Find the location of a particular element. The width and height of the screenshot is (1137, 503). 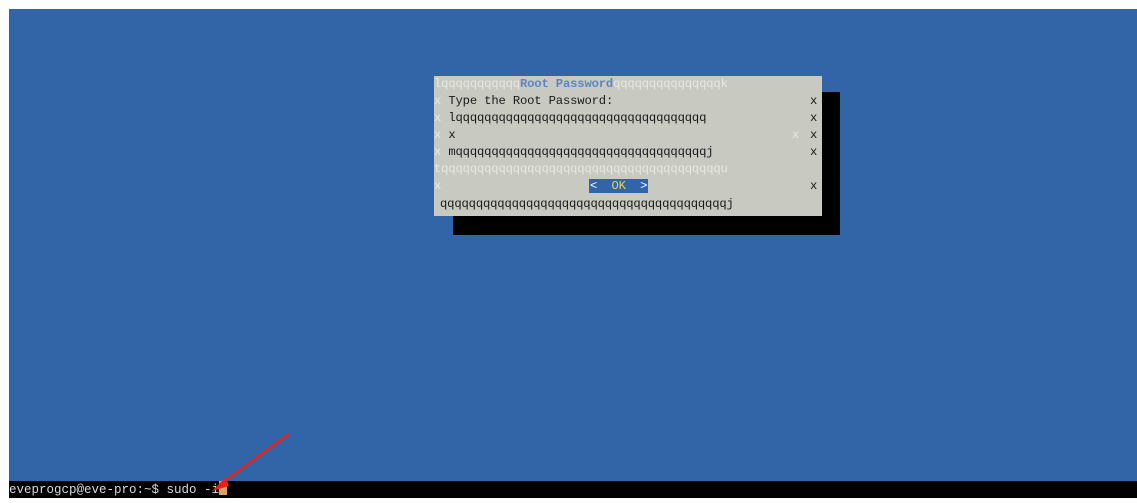

title-border-right-fill: qqqqqqqqqqqqqqqk is located at coordinates (670, 84).